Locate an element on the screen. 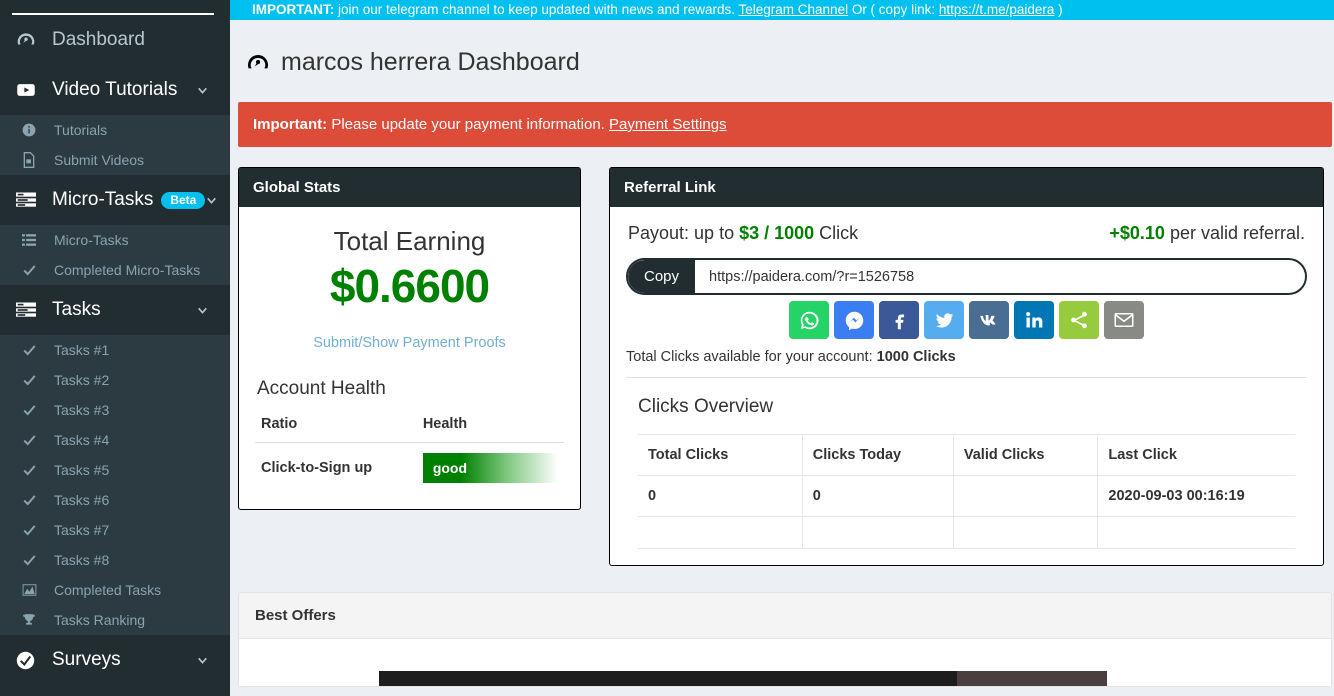  referral-header: Referral Link is located at coordinates (966, 187).